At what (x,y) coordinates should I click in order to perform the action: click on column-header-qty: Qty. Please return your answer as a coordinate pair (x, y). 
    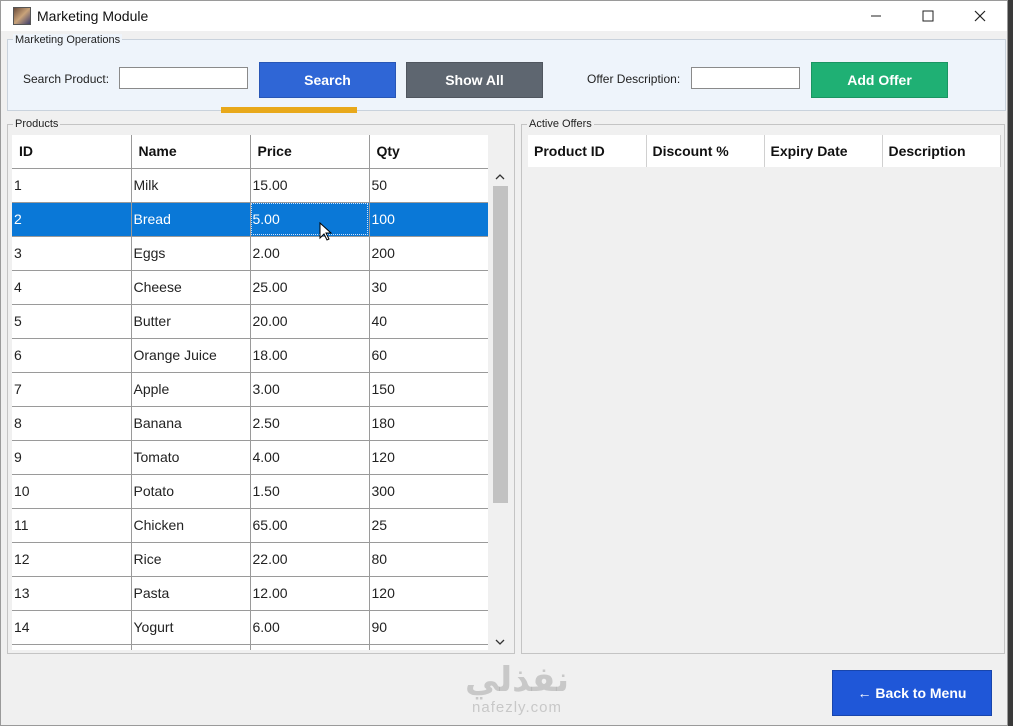
    Looking at the image, I should click on (428, 152).